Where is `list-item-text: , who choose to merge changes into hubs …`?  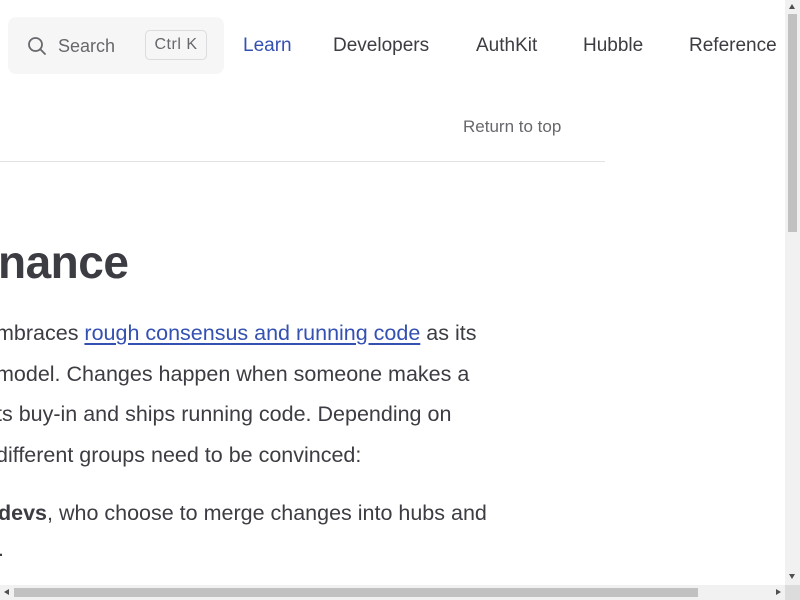
list-item-text: , who choose to merge changes into hubs … is located at coordinates (267, 513).